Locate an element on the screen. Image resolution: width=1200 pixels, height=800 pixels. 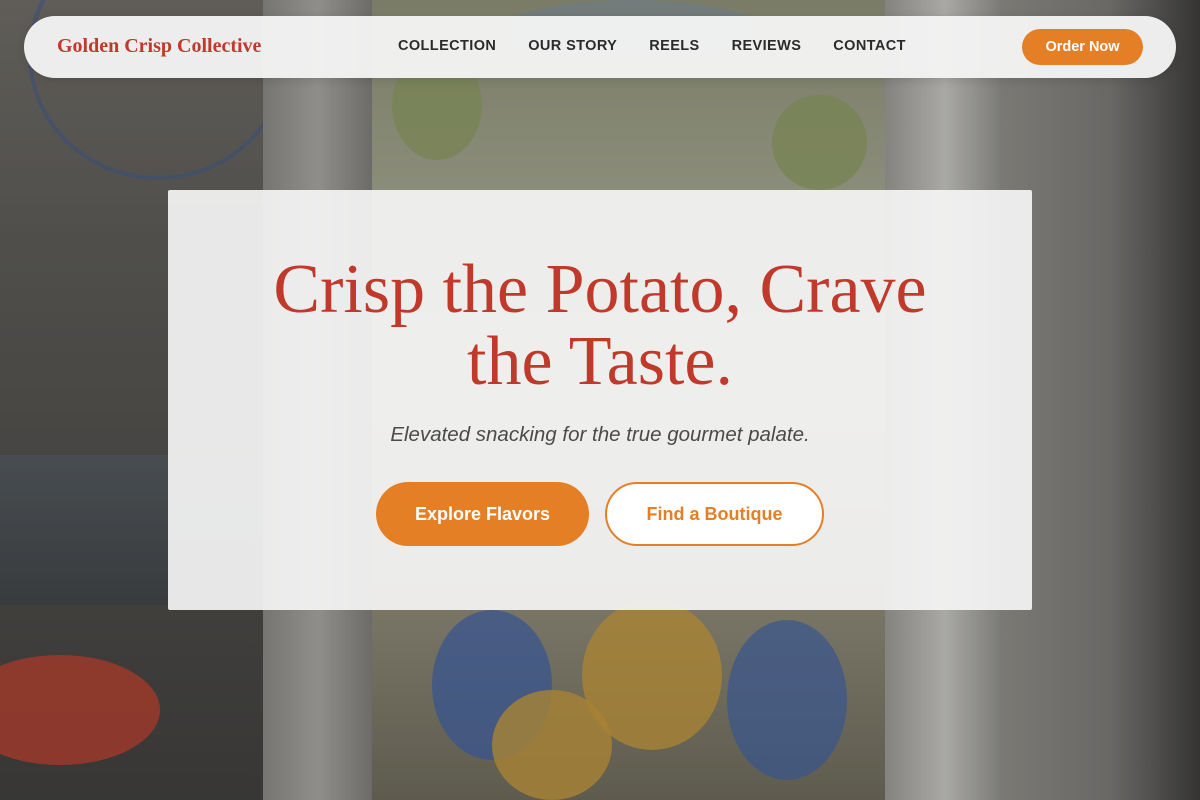
nav-link-contact: CONTACT is located at coordinates (869, 46).